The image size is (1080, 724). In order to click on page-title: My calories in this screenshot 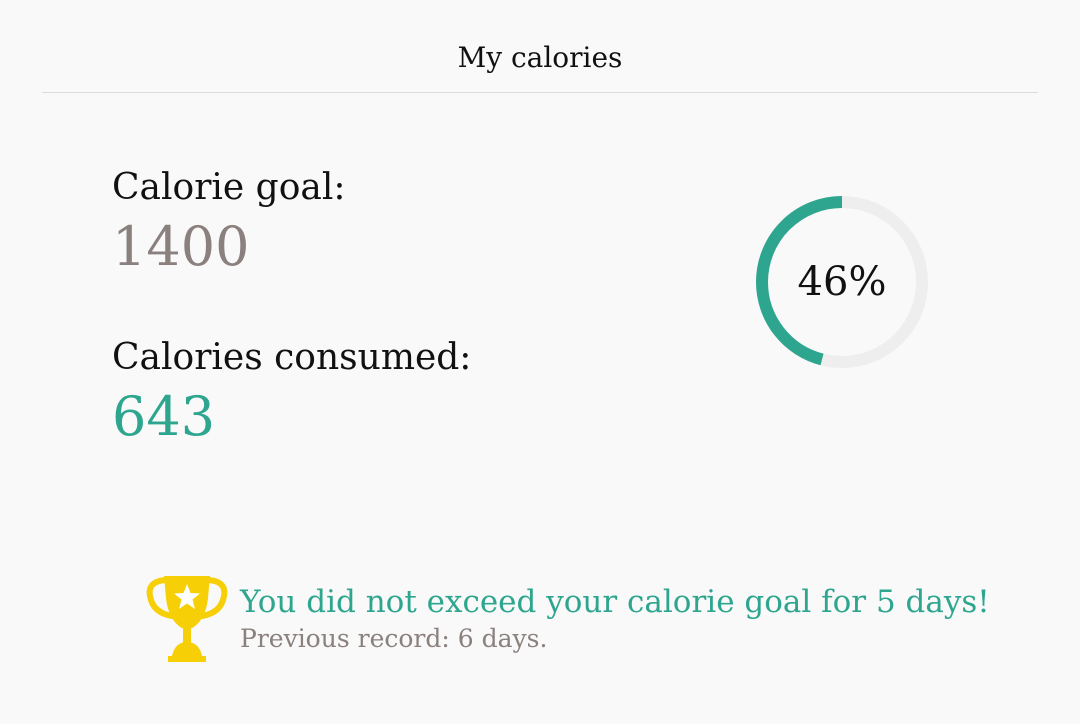, I will do `click(540, 57)`.